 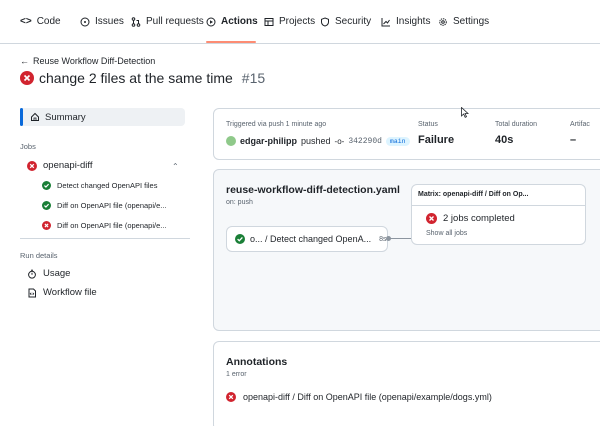 What do you see at coordinates (339, 141) in the screenshot?
I see `commit-icon: -o-` at bounding box center [339, 141].